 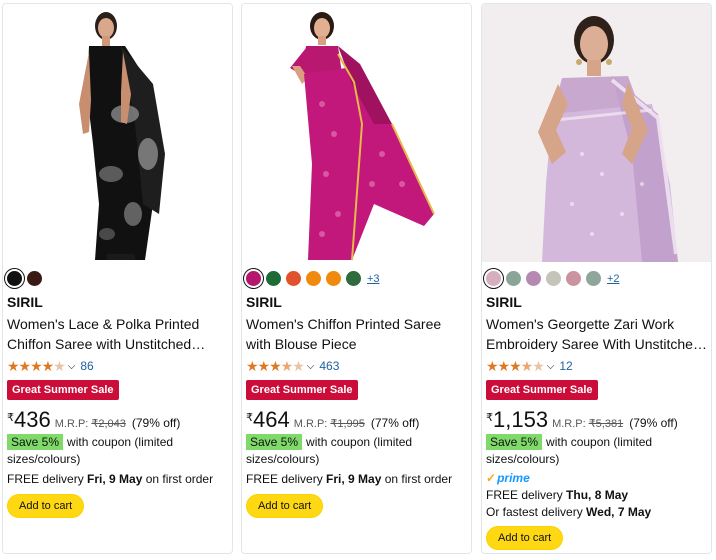 I want to click on price-row: ₹ 436 M.R.P: ₹2,043 (79% off), so click(x=93, y=420).